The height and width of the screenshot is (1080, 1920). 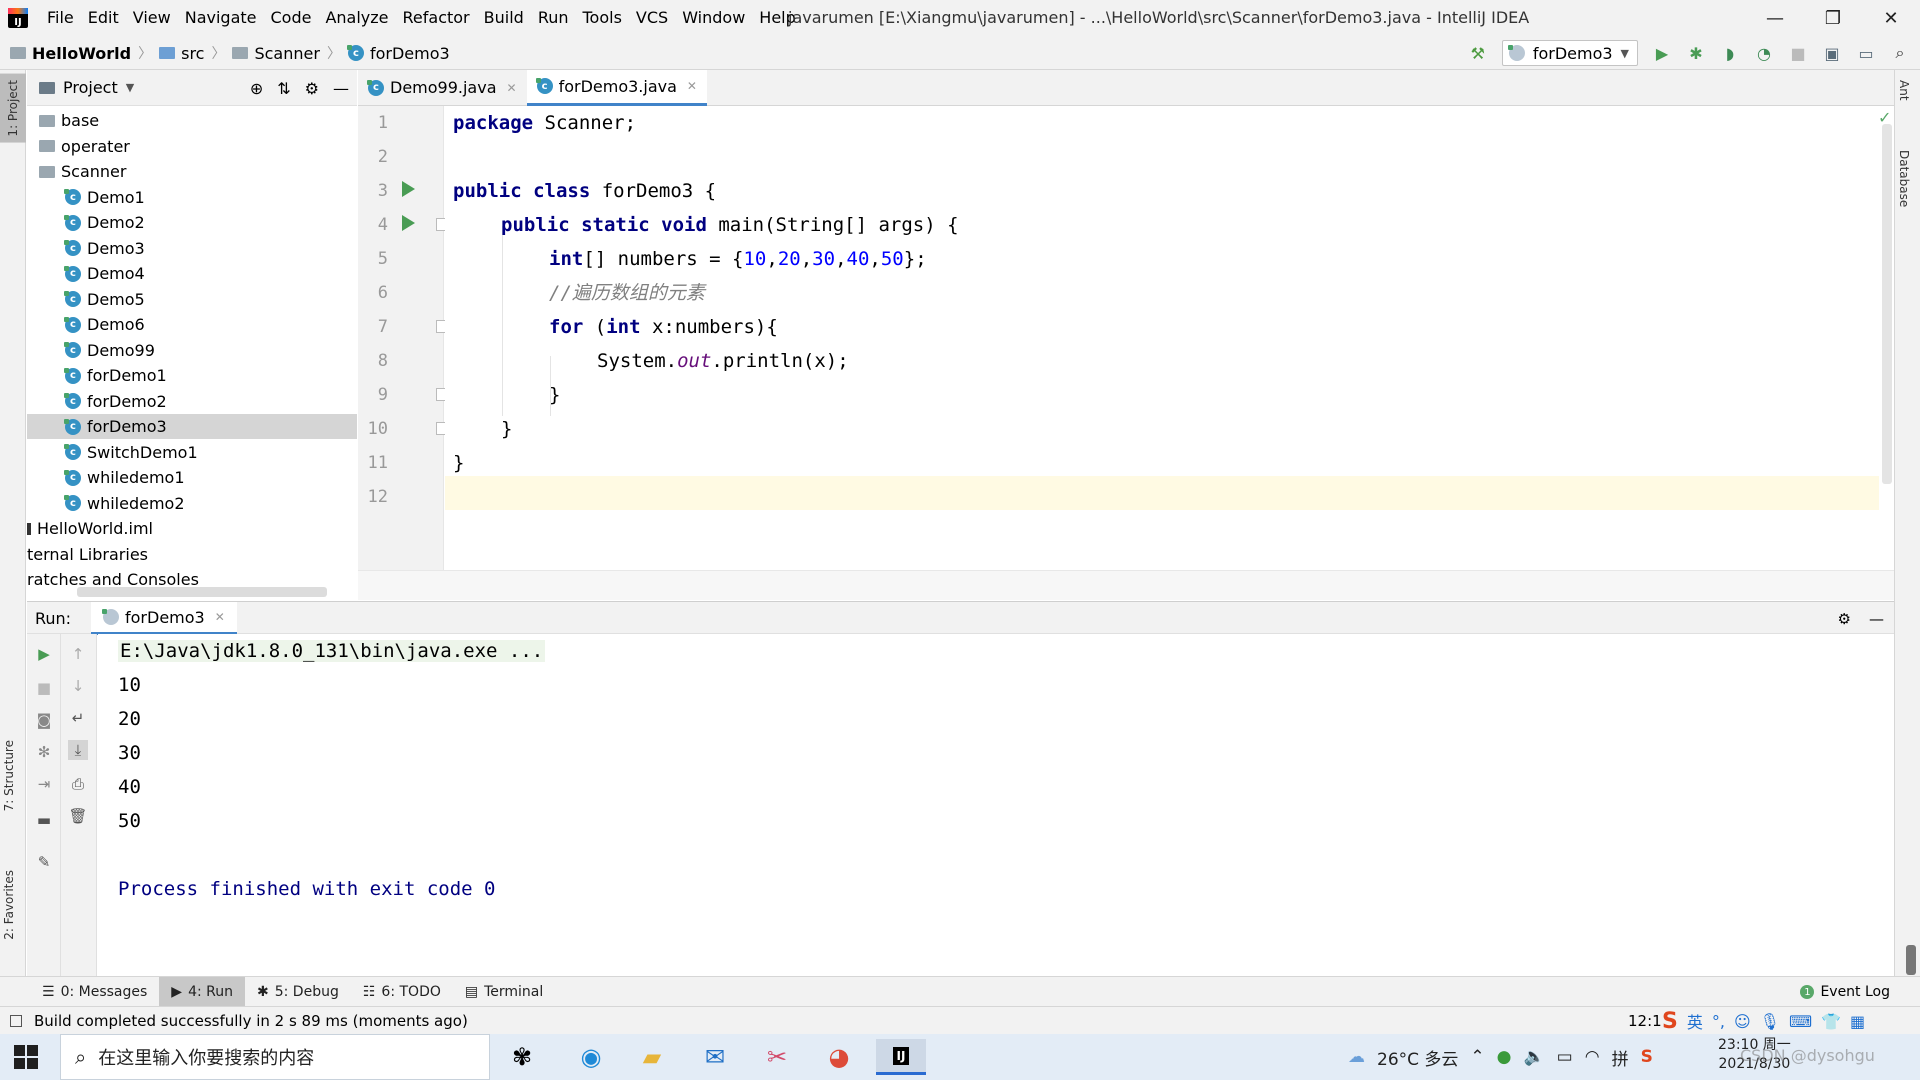 I want to click on wifi-icon: ◠, so click(x=1592, y=1057).